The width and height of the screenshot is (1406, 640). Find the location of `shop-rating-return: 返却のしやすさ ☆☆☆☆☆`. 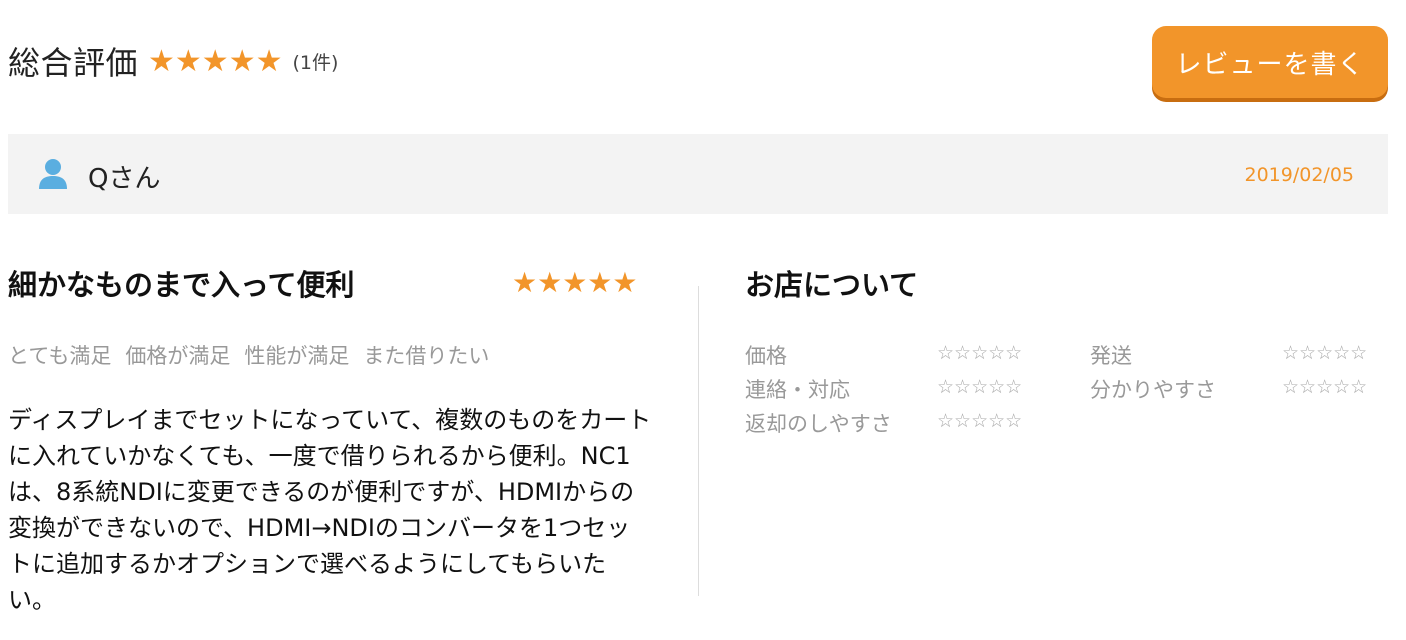

shop-rating-return: 返却のしやすさ ☆☆☆☆☆ is located at coordinates (895, 425).